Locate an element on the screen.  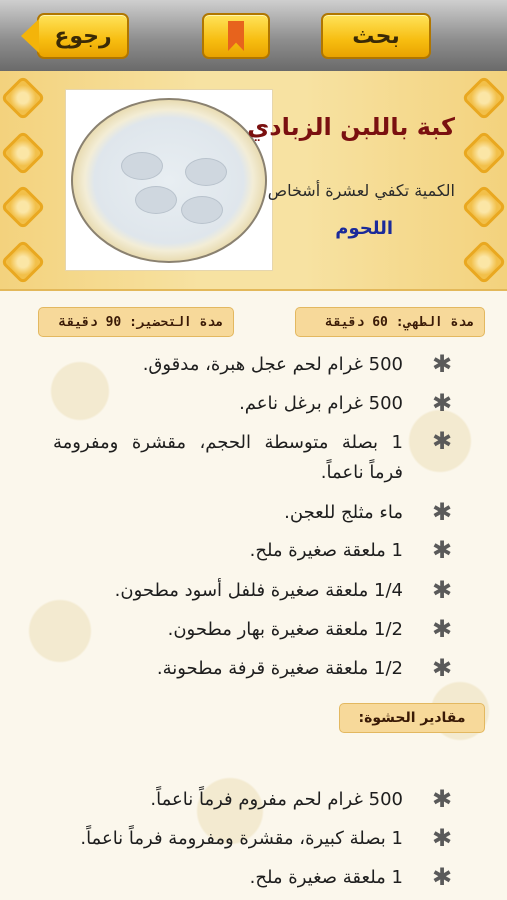
prep-time-value: 90 دقيقة is located at coordinates (90, 322).